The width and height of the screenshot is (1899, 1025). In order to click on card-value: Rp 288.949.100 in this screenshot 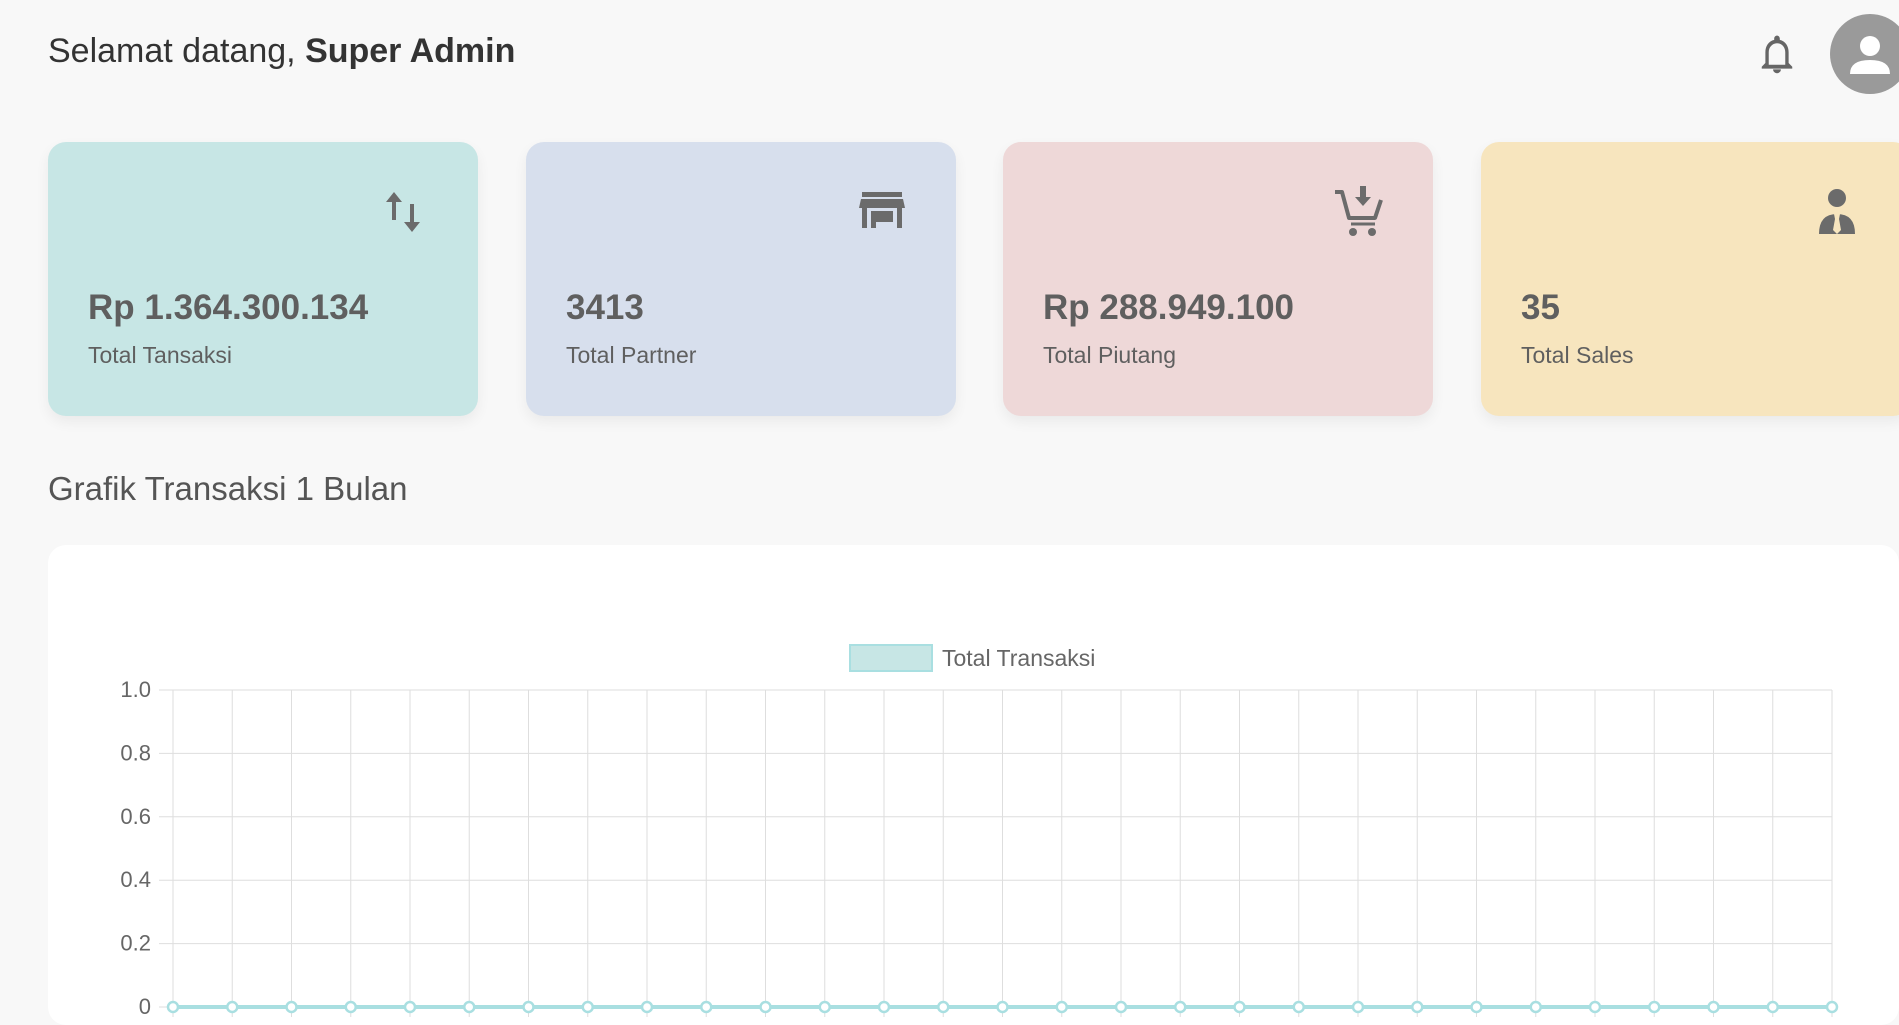, I will do `click(1169, 307)`.